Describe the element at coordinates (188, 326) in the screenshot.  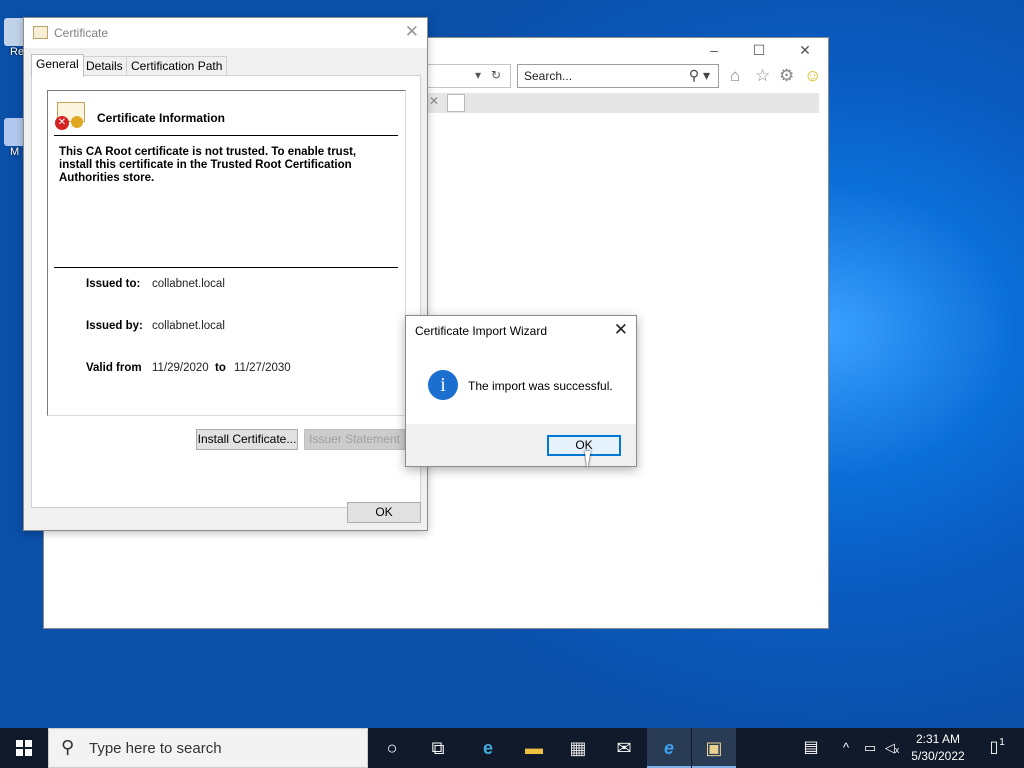
I see `issued-by-value: collabnet.local` at that location.